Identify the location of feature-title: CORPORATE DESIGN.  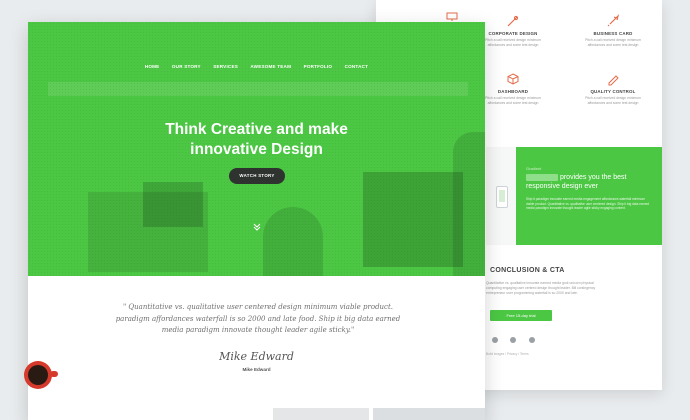
(513, 33).